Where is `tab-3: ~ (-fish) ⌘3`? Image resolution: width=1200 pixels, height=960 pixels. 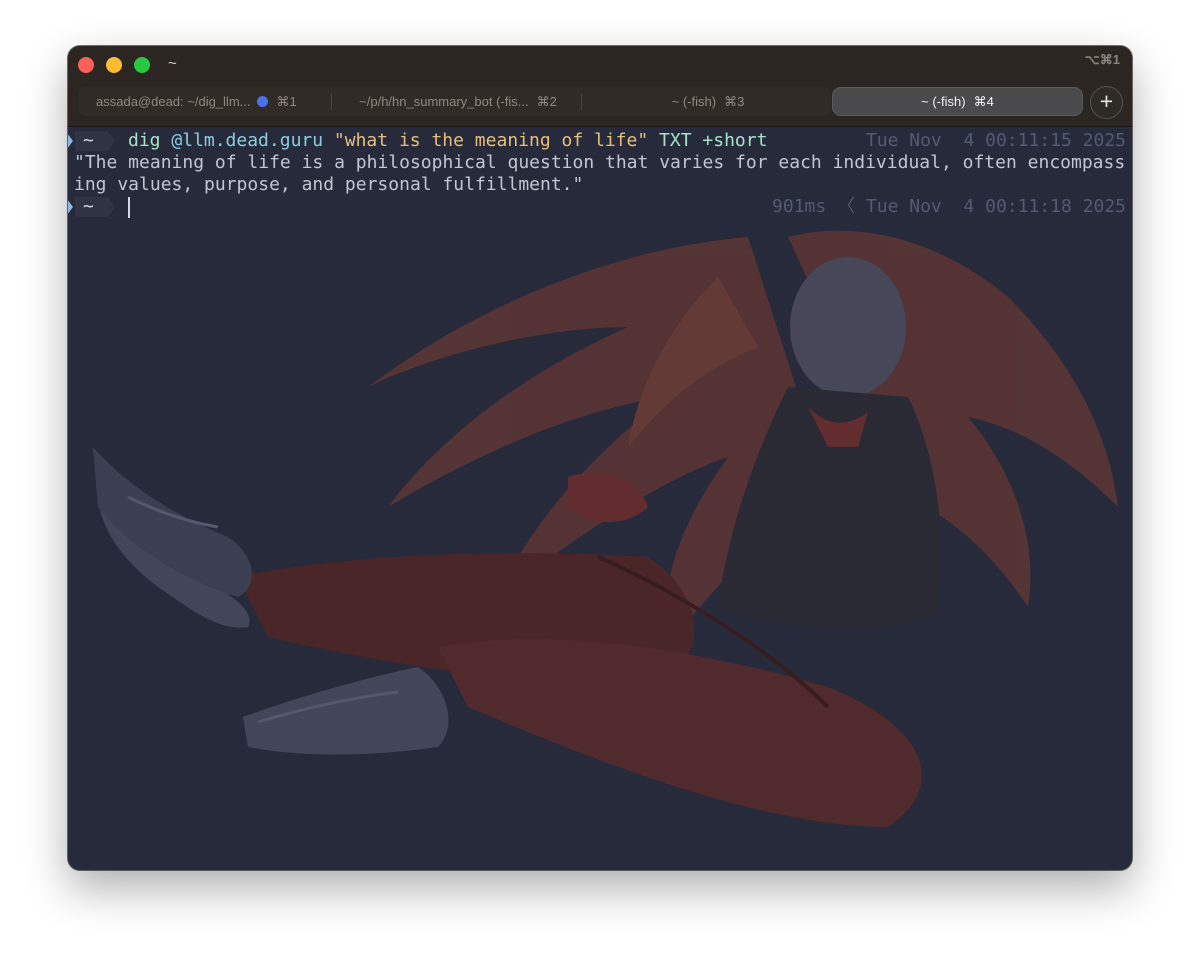 tab-3: ~ (-fish) ⌘3 is located at coordinates (708, 101).